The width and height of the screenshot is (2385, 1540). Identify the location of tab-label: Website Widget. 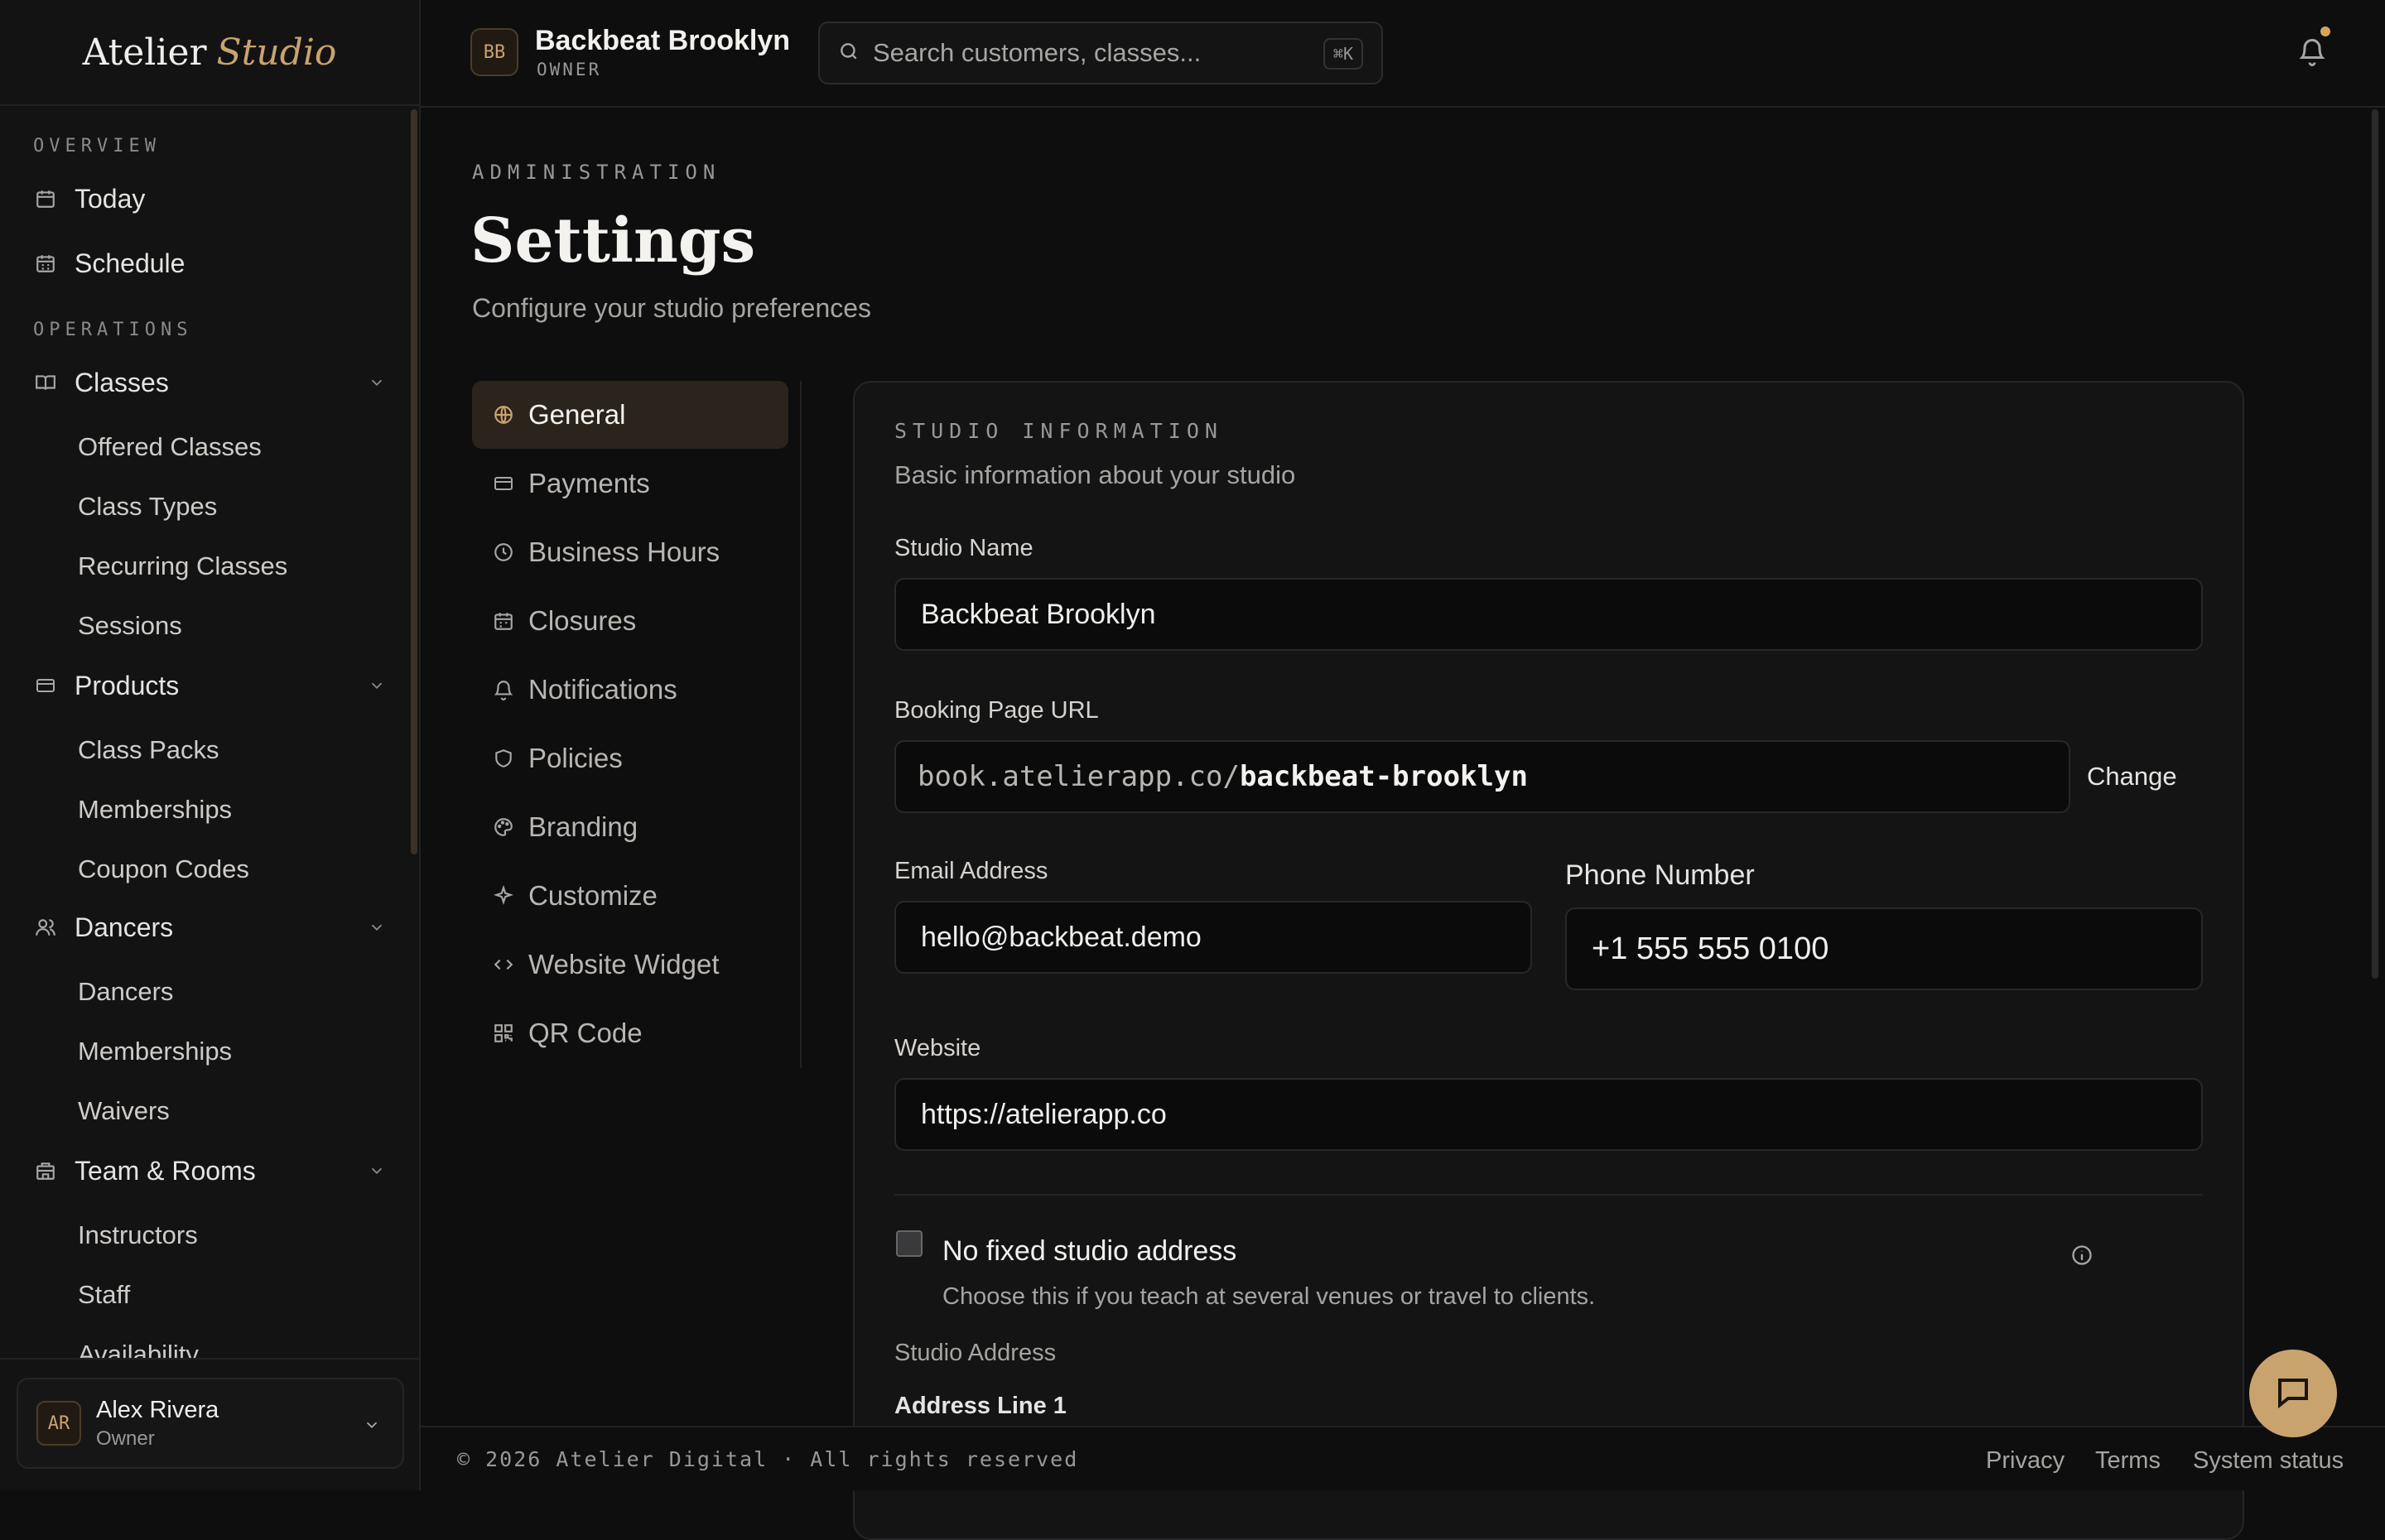
(624, 964).